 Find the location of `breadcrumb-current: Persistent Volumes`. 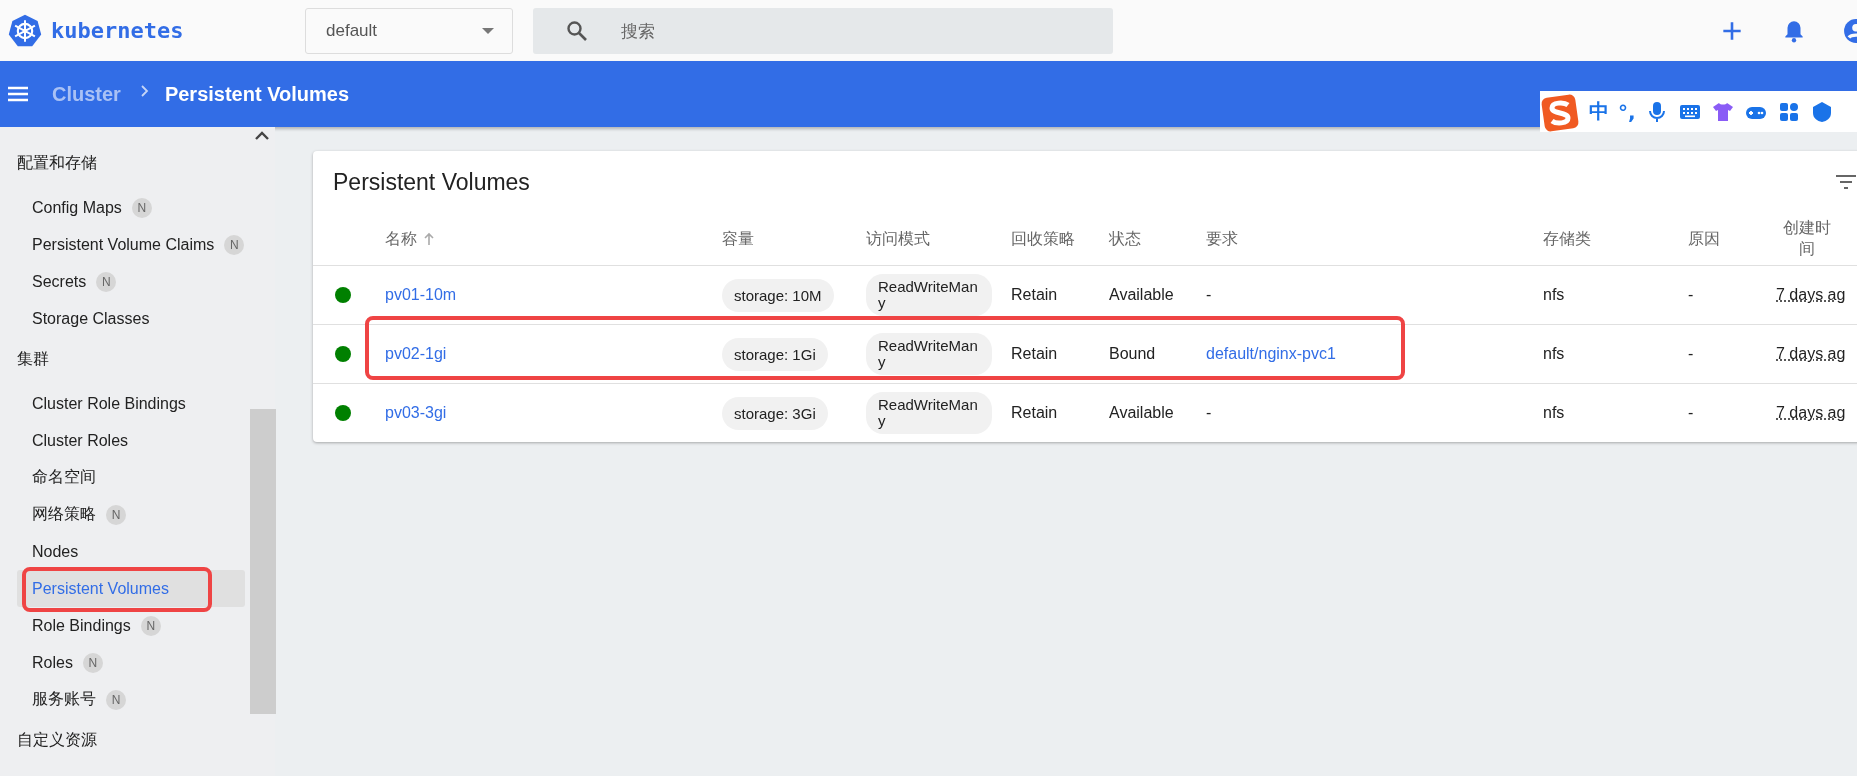

breadcrumb-current: Persistent Volumes is located at coordinates (257, 94).